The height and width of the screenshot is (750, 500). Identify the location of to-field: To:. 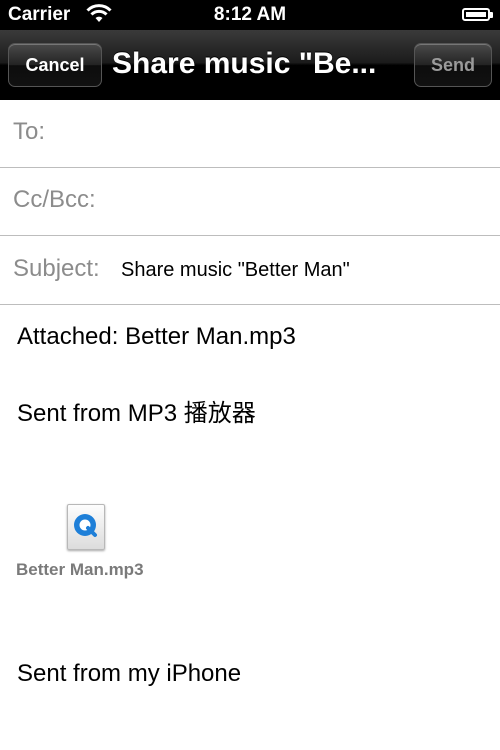
(250, 134).